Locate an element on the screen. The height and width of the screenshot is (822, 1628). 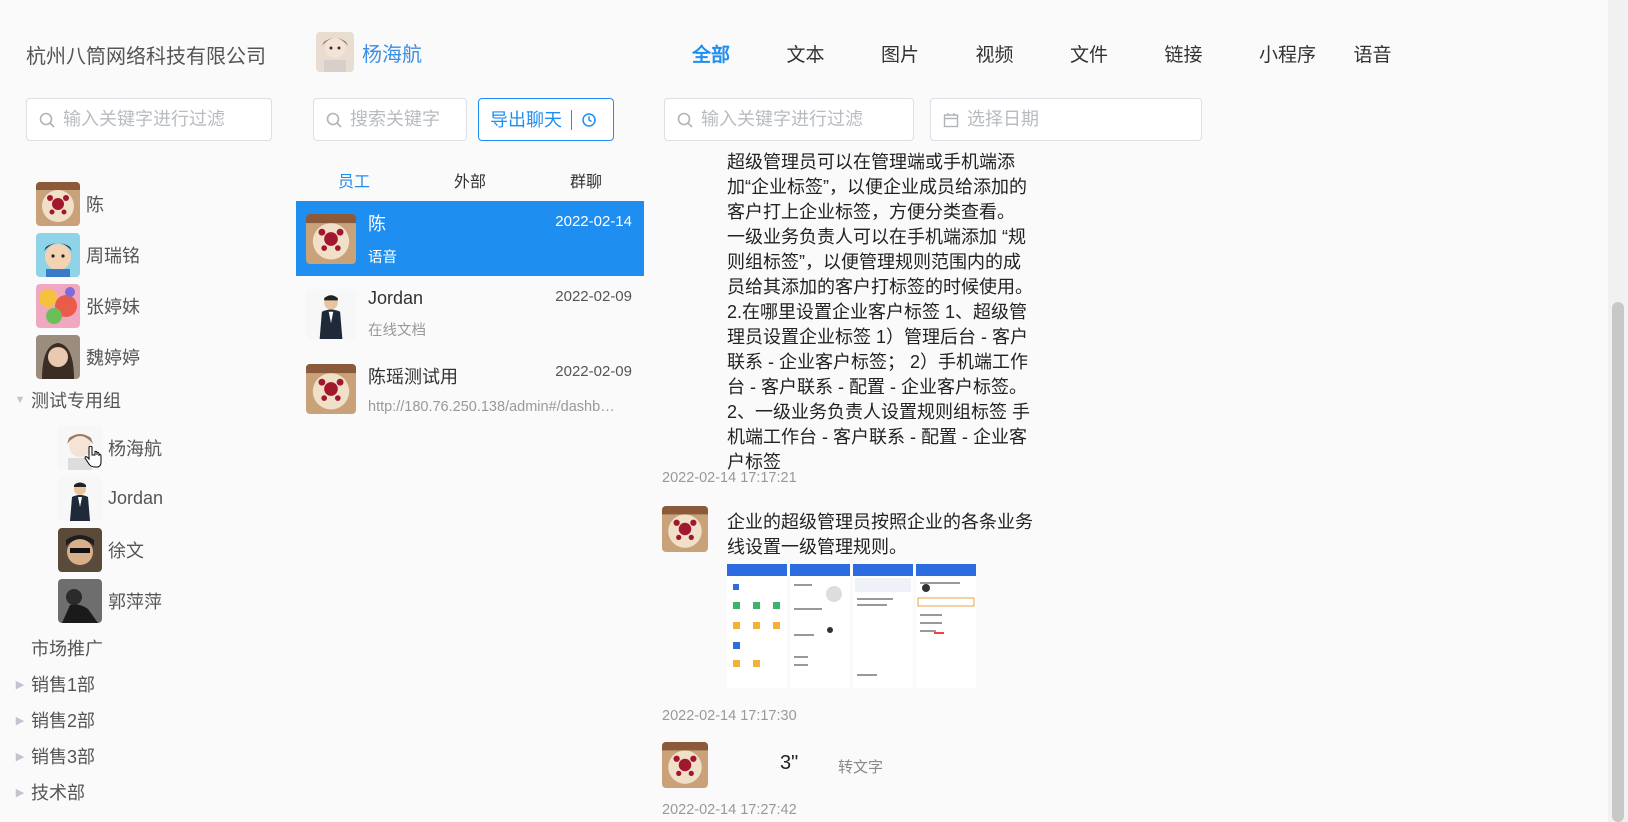
member-name: 徐文 is located at coordinates (126, 550).